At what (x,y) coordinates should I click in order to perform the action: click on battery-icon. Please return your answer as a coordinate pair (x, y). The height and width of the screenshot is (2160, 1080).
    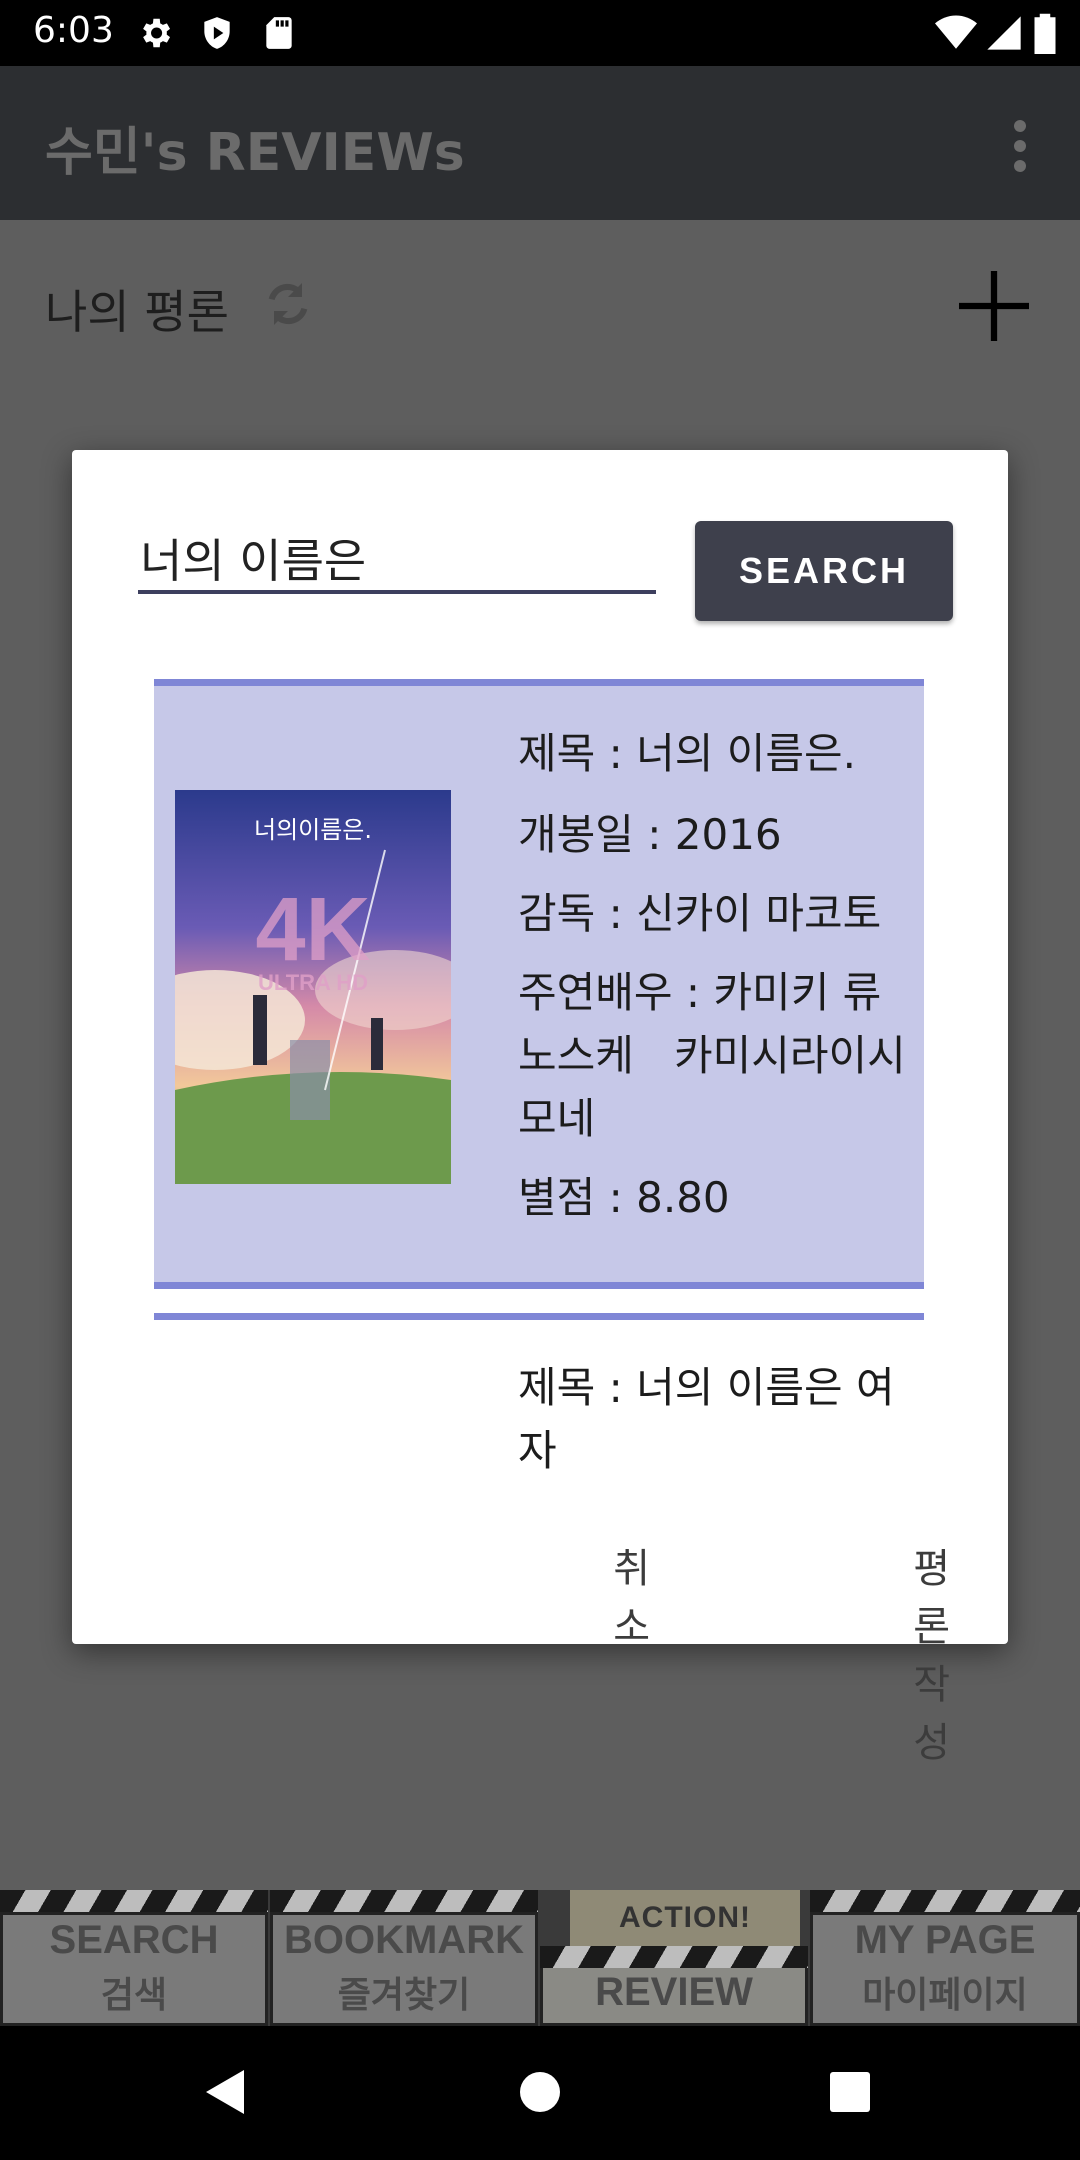
    Looking at the image, I should click on (1045, 33).